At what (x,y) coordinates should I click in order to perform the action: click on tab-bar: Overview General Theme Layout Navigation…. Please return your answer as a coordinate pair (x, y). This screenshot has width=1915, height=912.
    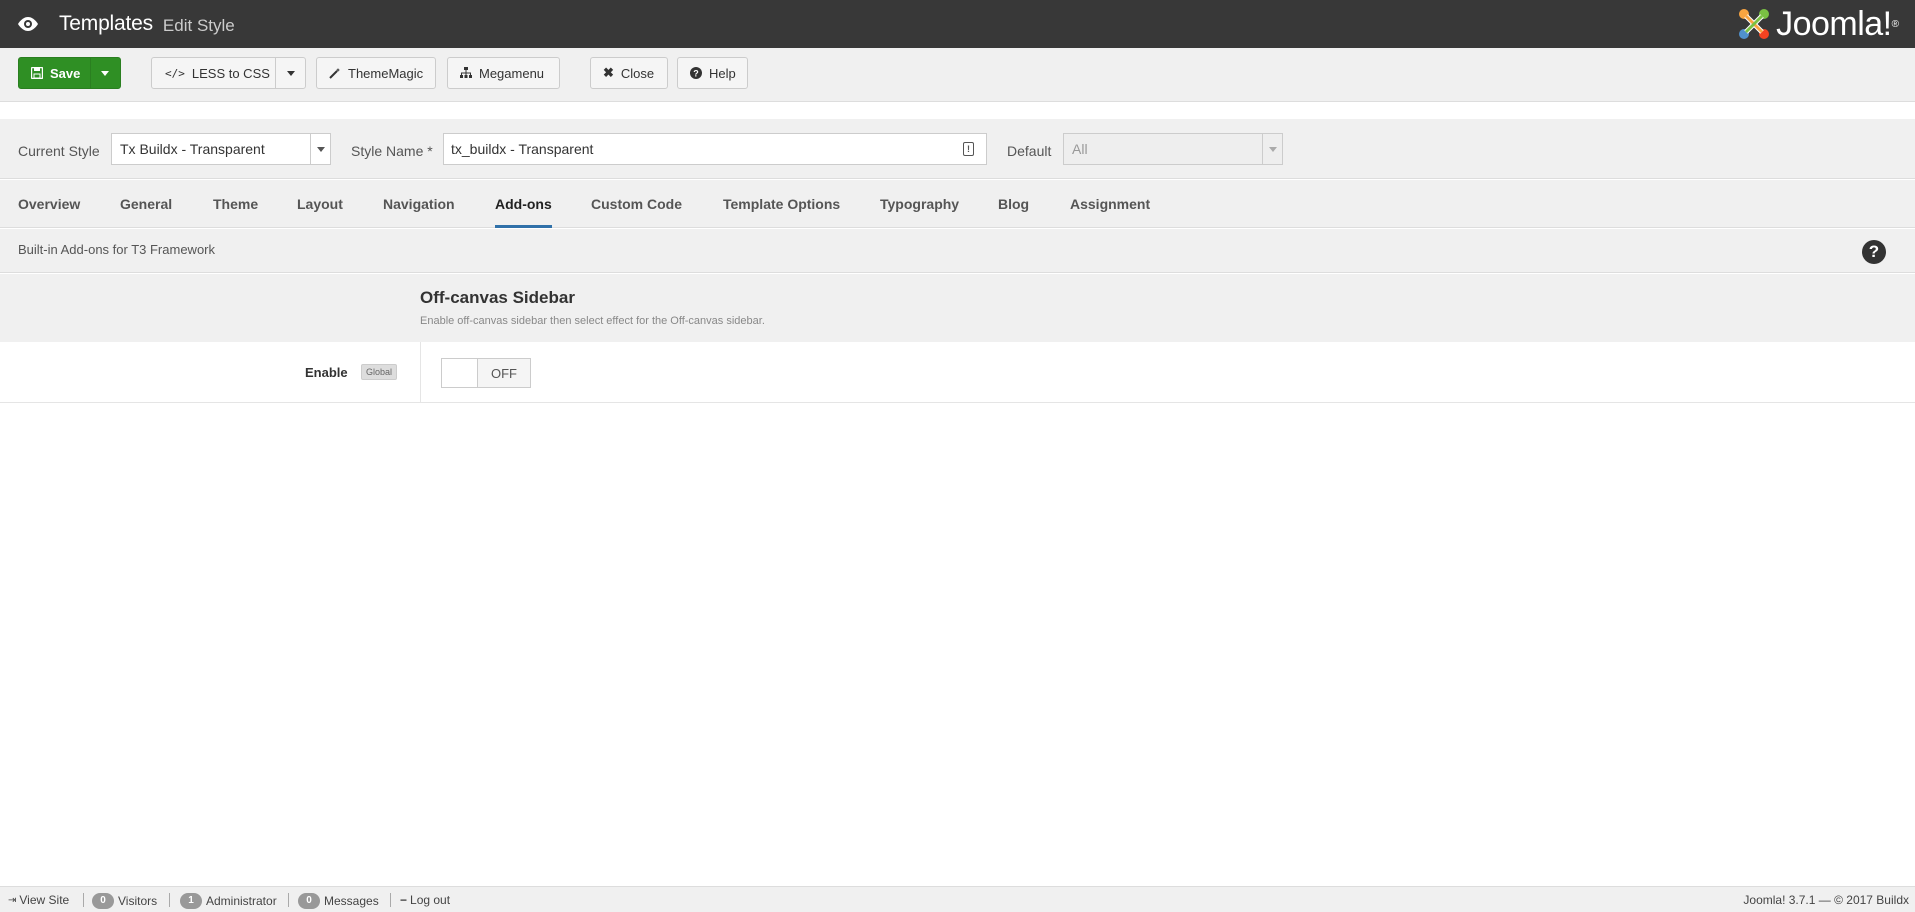
    Looking at the image, I should click on (957, 204).